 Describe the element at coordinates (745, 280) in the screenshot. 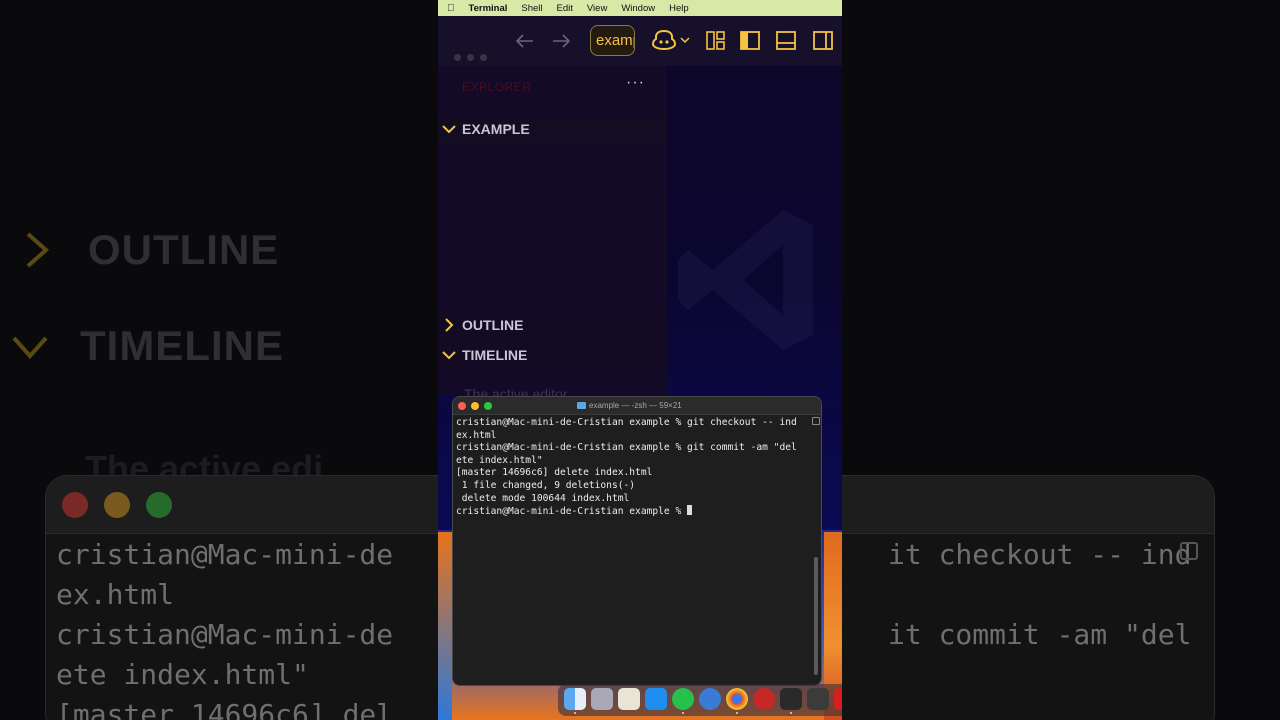

I see `vscode-logo-icon` at that location.